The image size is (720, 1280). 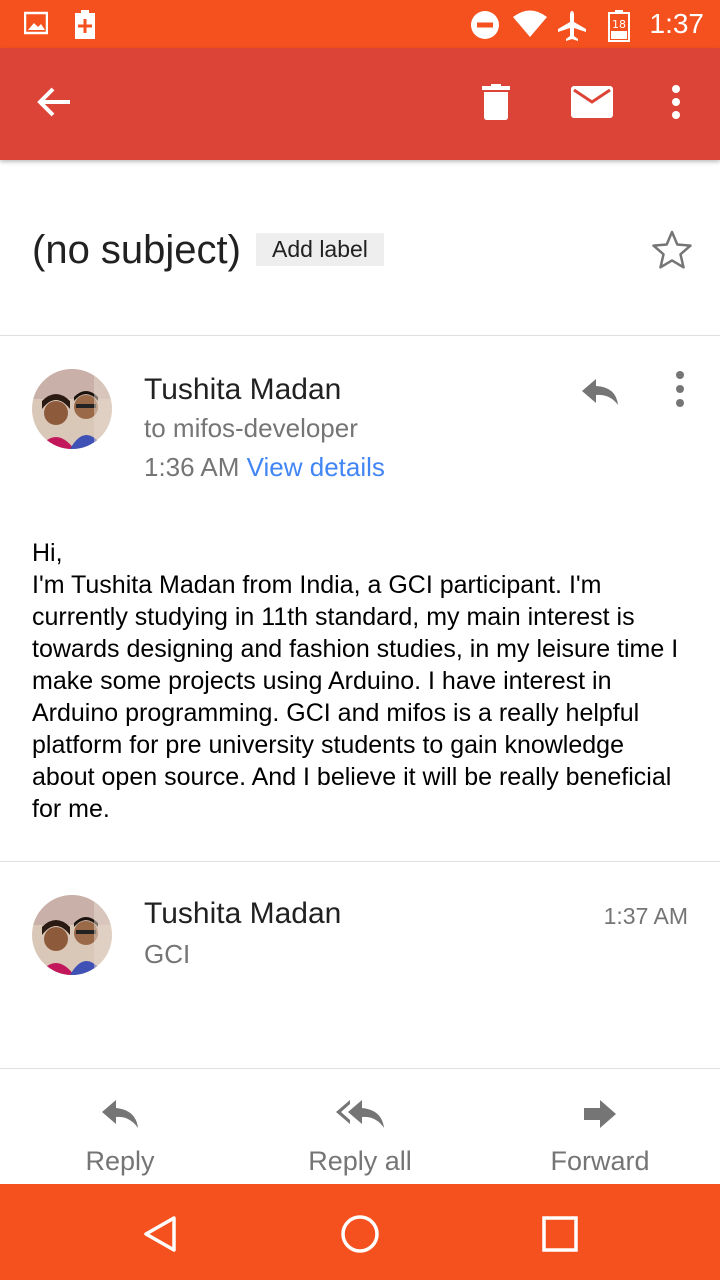 I want to click on star-icon, so click(x=672, y=250).